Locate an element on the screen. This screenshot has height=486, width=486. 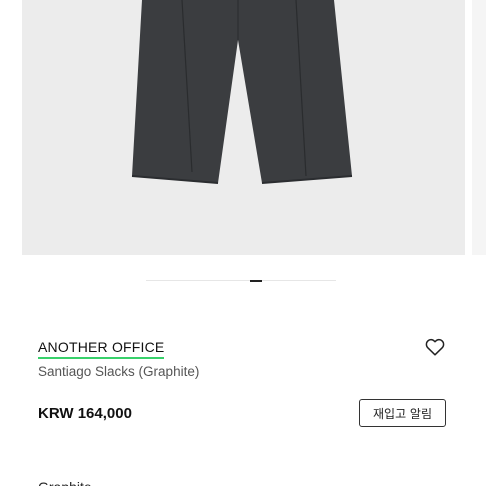
brand-link: ANOTHER OFFICE is located at coordinates (101, 348).